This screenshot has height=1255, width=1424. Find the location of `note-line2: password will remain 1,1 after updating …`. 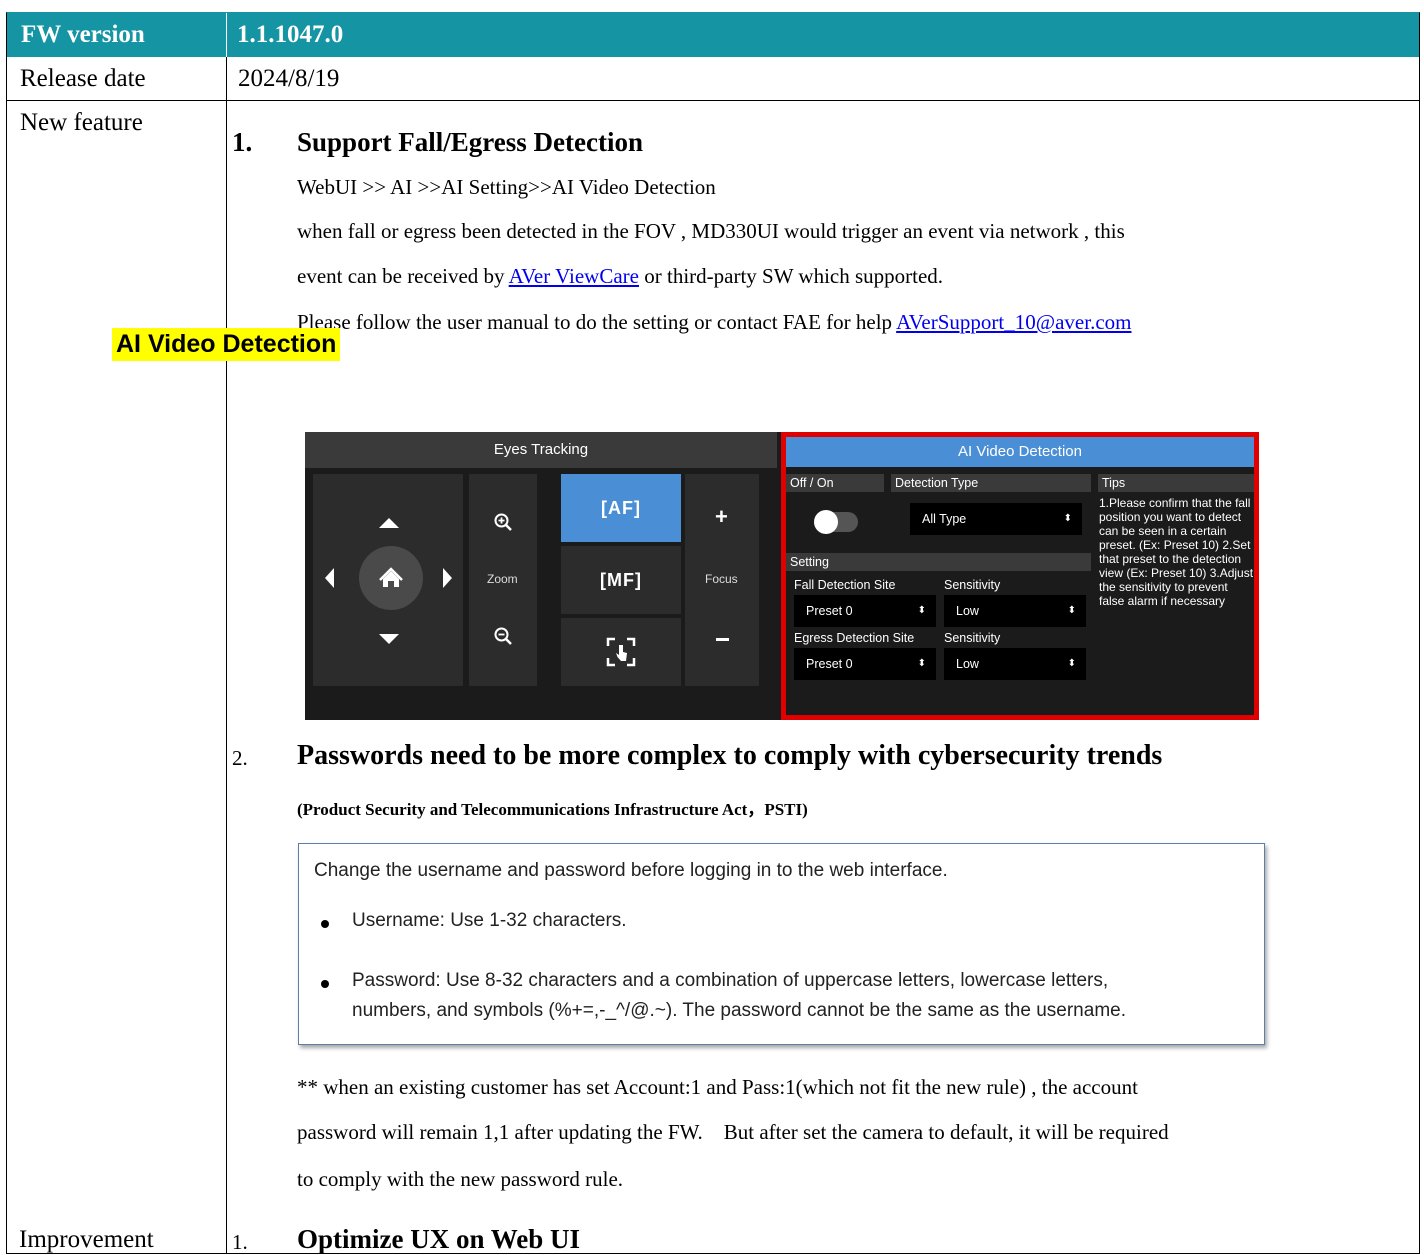

note-line2: password will remain 1,1 after updating … is located at coordinates (733, 1132).